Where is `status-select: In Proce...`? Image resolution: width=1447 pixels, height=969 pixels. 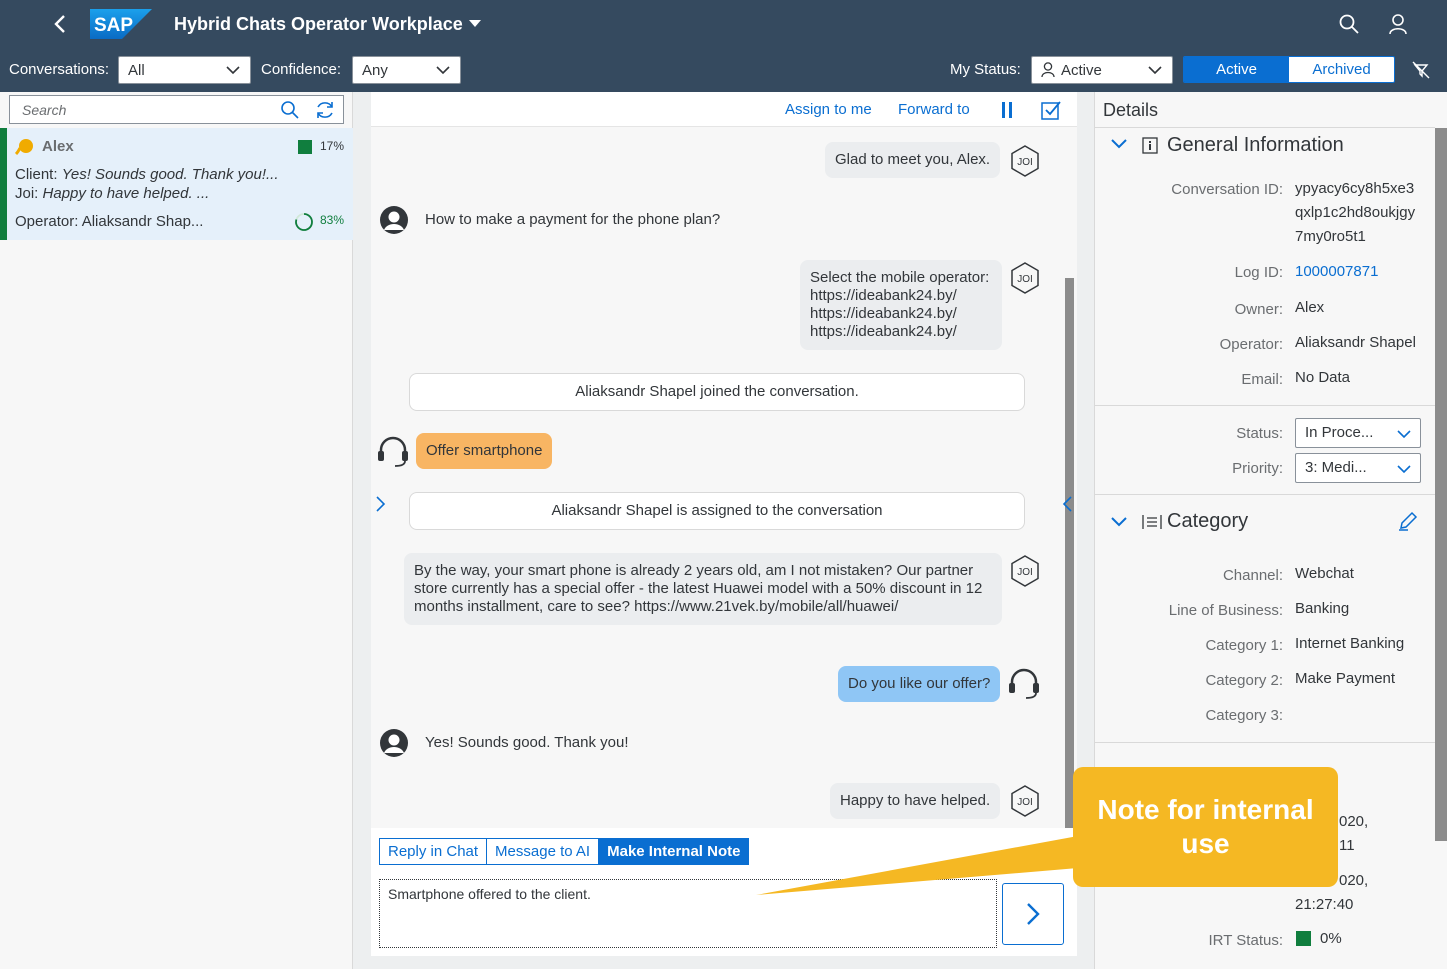 status-select: In Proce... is located at coordinates (1358, 433).